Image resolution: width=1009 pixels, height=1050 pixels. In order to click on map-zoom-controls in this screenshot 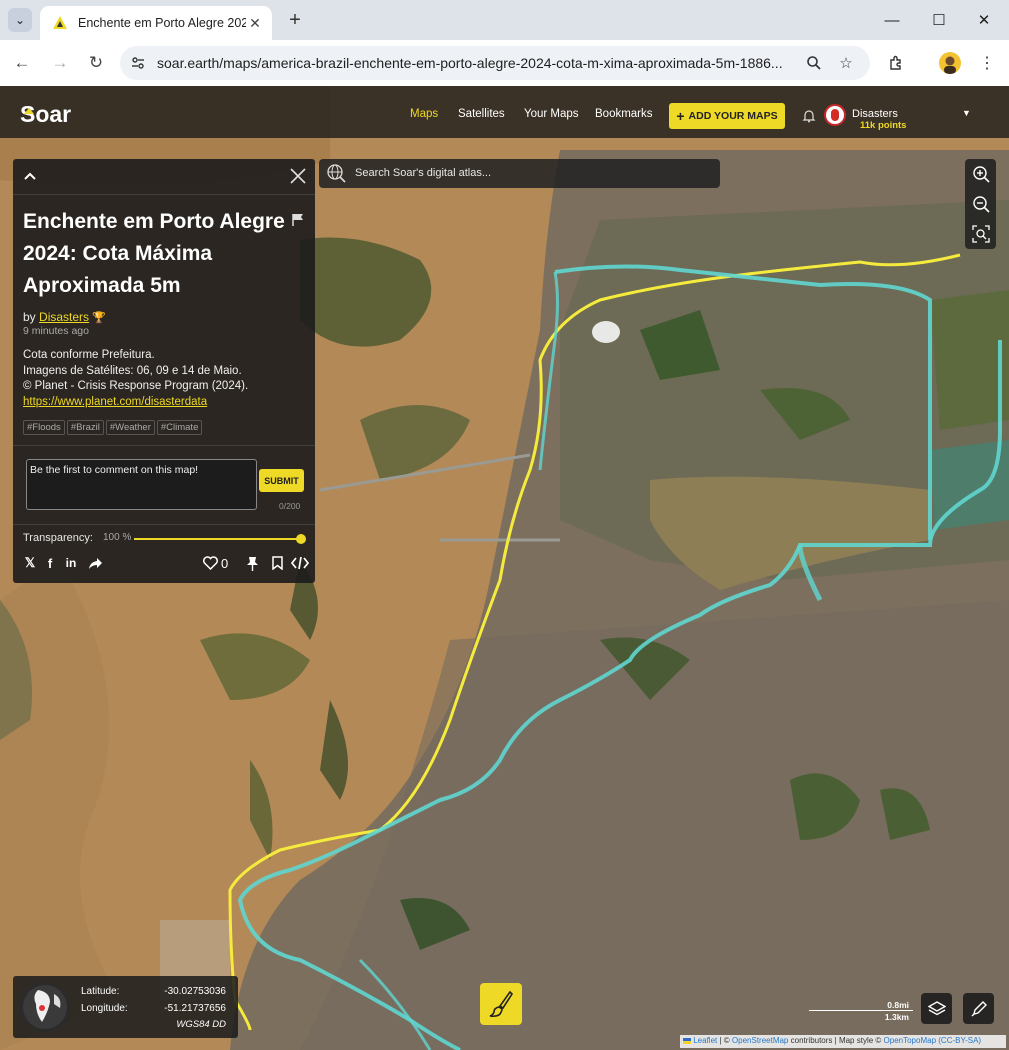, I will do `click(980, 204)`.